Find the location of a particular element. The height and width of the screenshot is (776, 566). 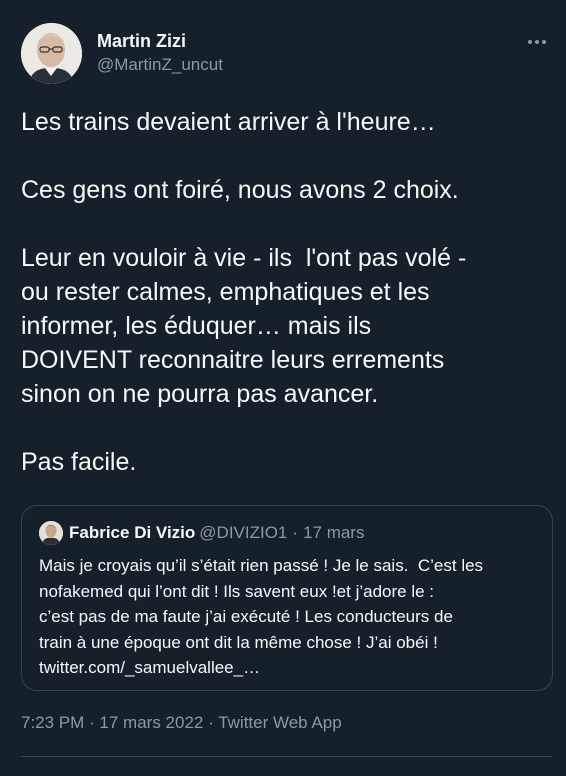

author-handle: @MartinZ_uncut is located at coordinates (160, 65).